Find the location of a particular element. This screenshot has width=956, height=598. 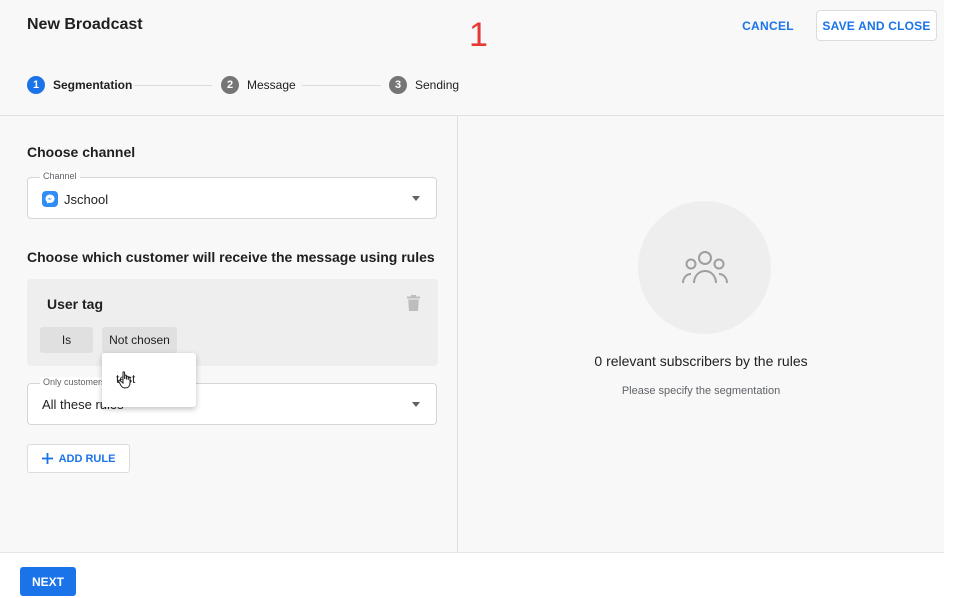

add-rule-button: ADD RULE is located at coordinates (78, 458).